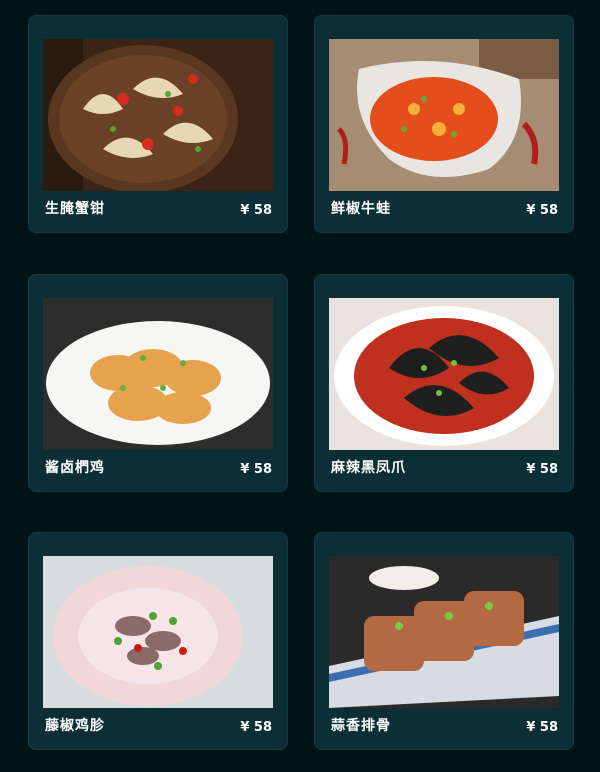 The image size is (600, 772). I want to click on dish-card-black-chicken-feet: 麻辣黑凤爪 ¥ 58, so click(444, 383).